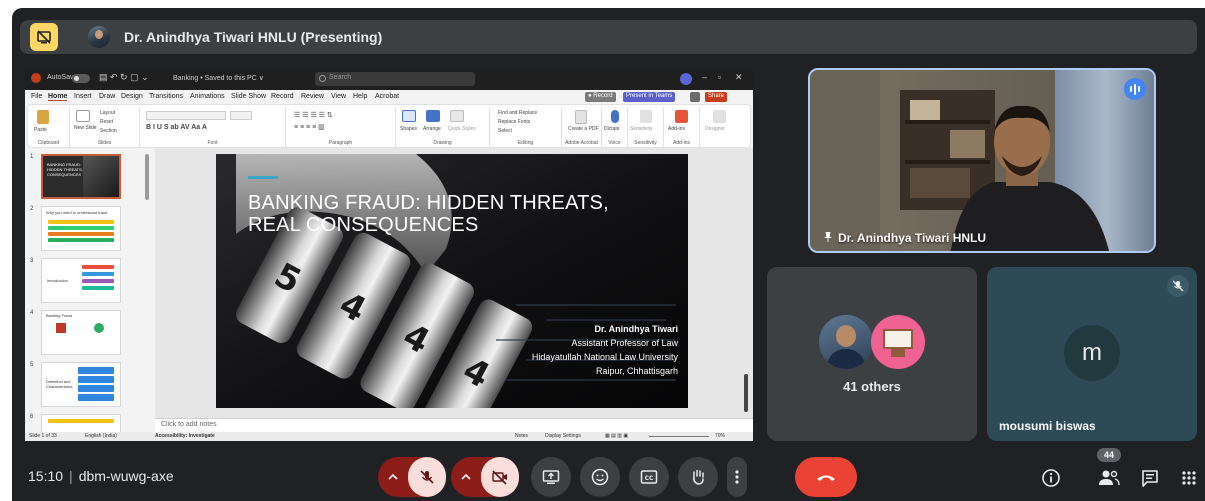  What do you see at coordinates (81, 332) in the screenshot?
I see `slide-thumbnail-4: Banking Fraud` at bounding box center [81, 332].